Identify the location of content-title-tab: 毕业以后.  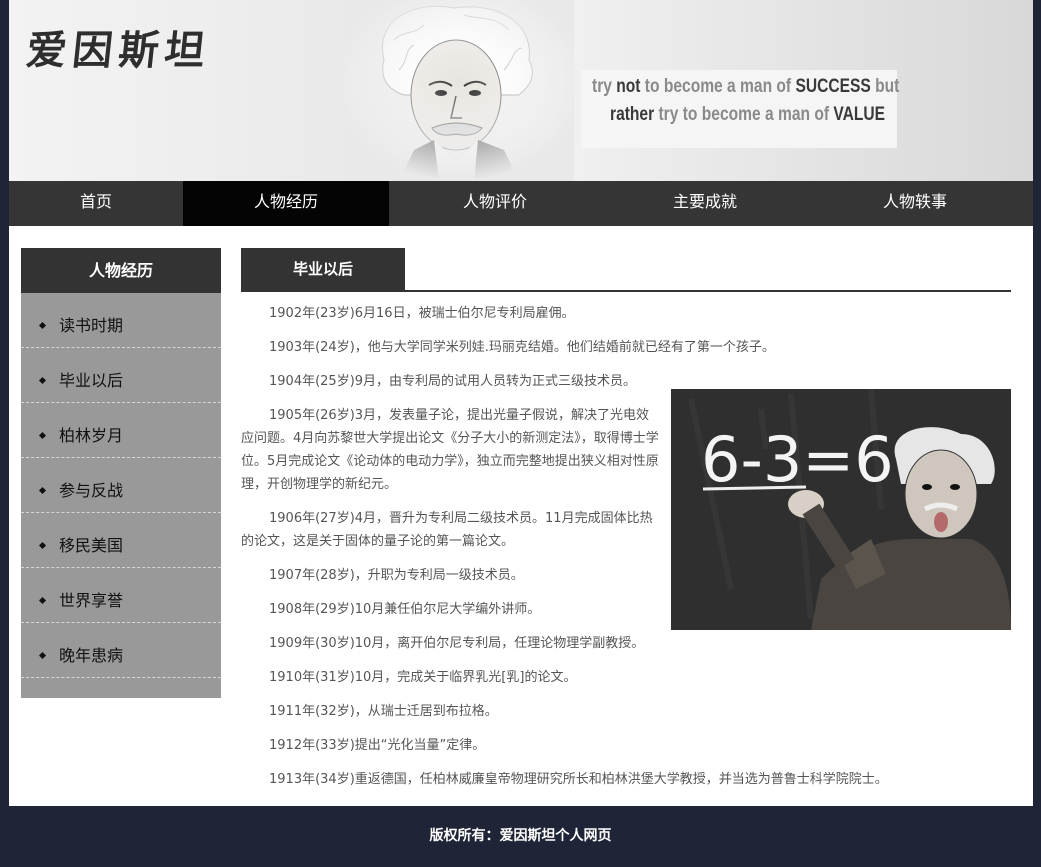
(323, 269).